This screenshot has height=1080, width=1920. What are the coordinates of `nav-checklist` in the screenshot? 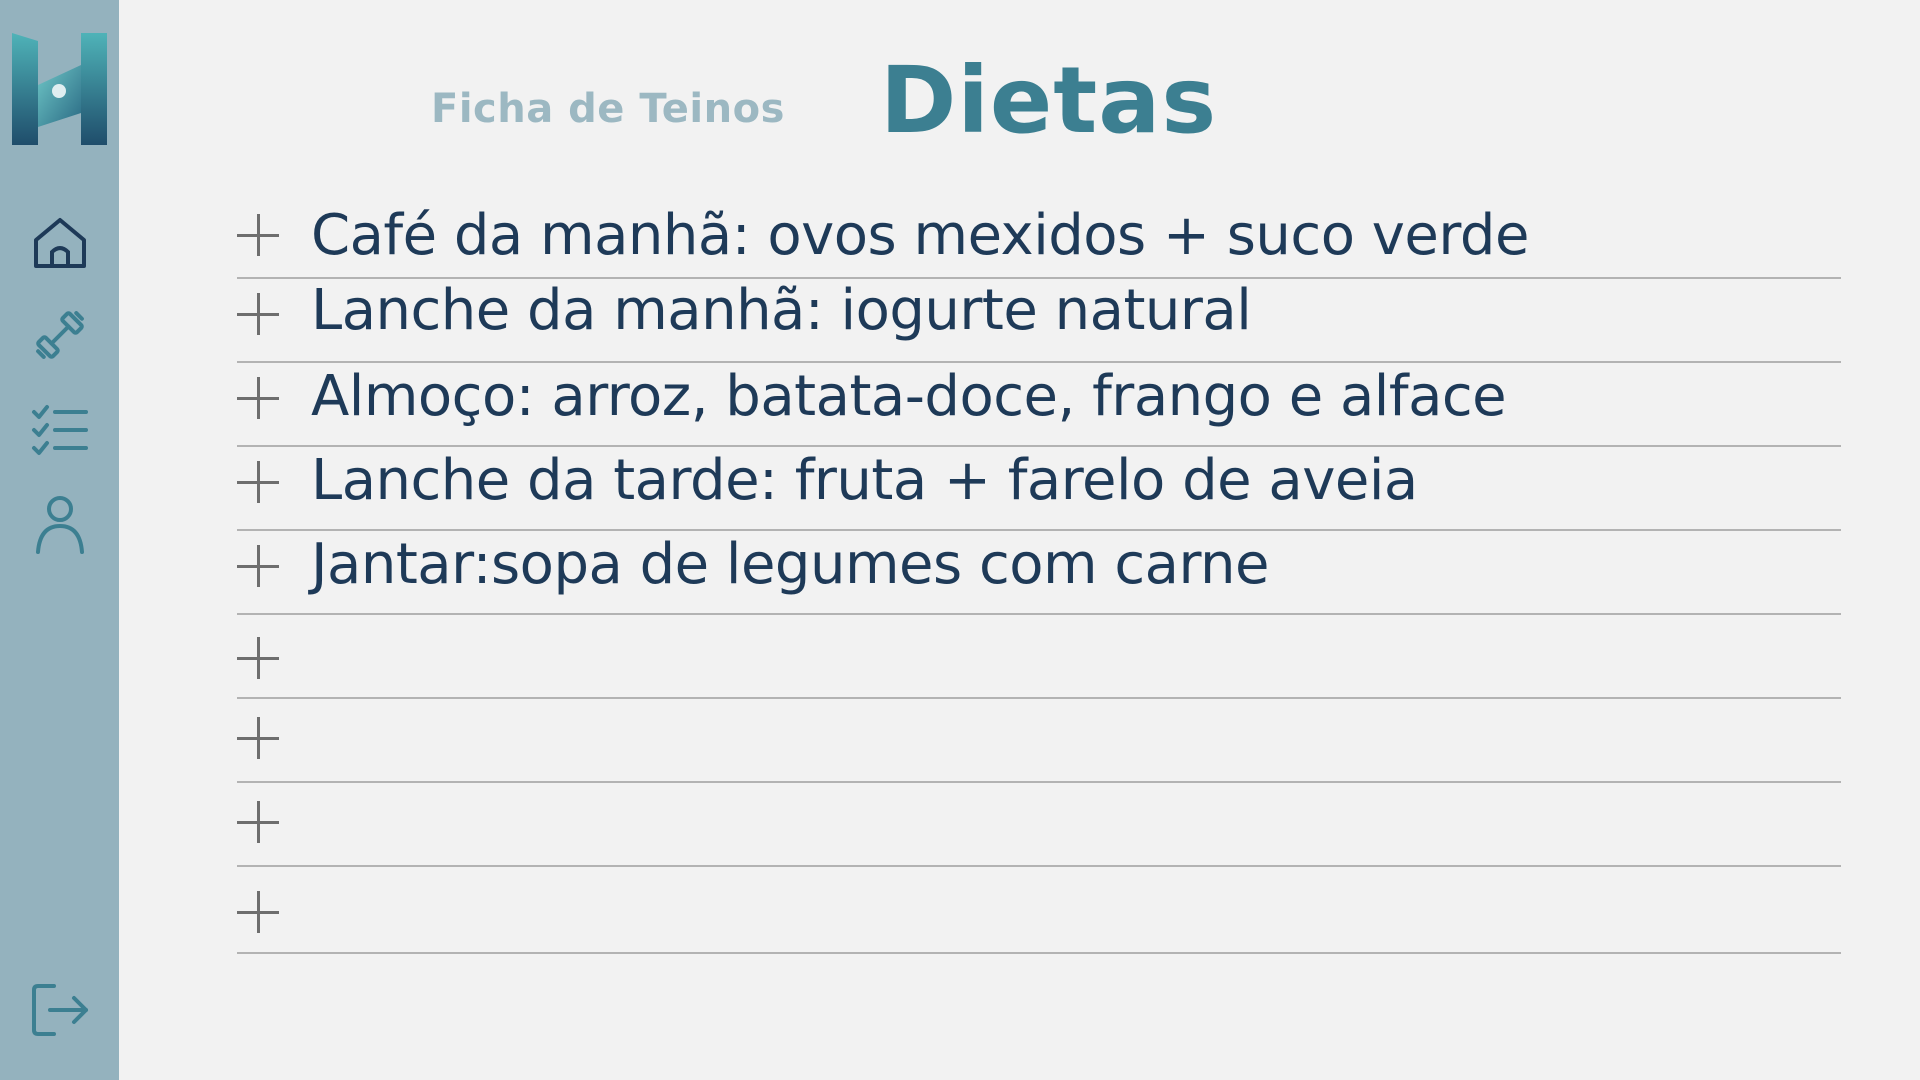 It's located at (60, 430).